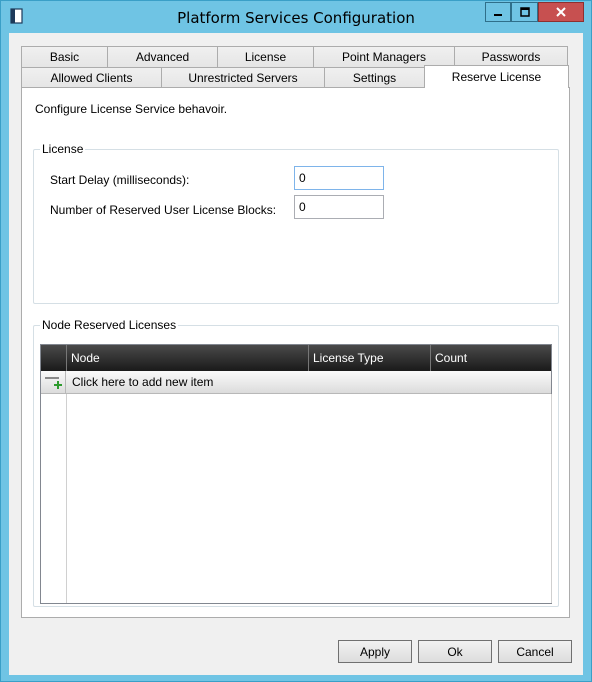 This screenshot has width=592, height=682. I want to click on tab-point-managers: Point Managers, so click(384, 56).